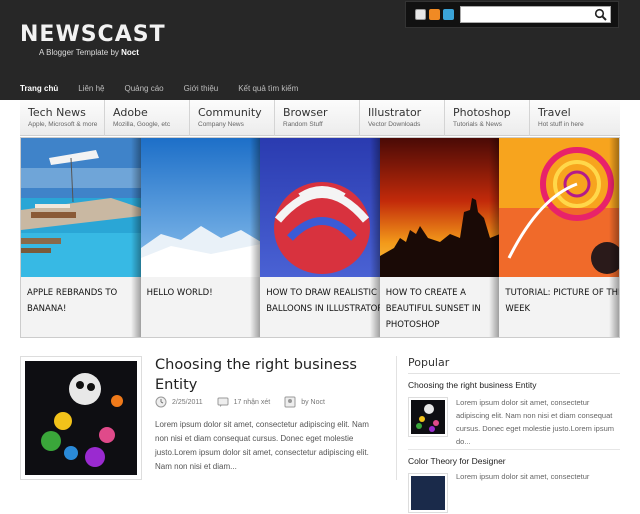 The width and height of the screenshot is (640, 514). Describe the element at coordinates (395, 112) in the screenshot. I see `category-title: Illustrator` at that location.